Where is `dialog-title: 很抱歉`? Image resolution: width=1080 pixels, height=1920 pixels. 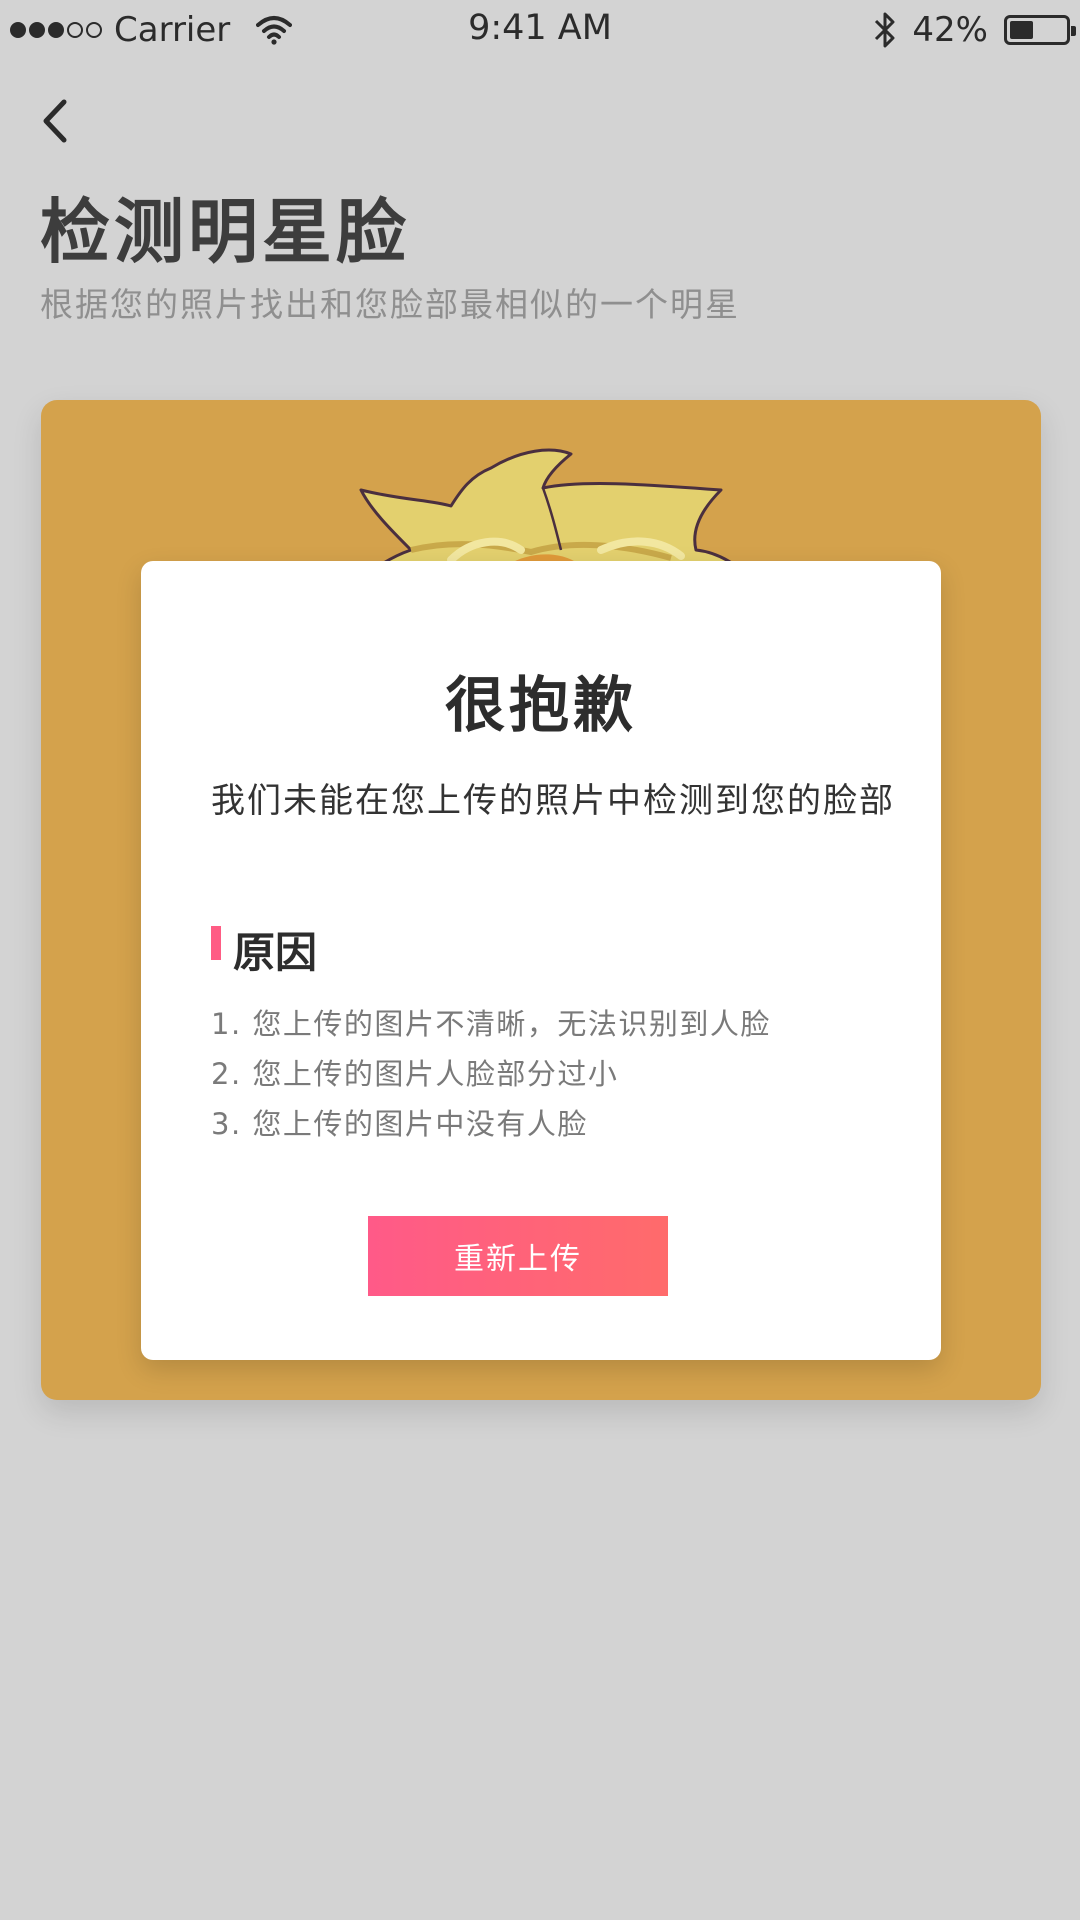
dialog-title: 很抱歉 is located at coordinates (541, 706).